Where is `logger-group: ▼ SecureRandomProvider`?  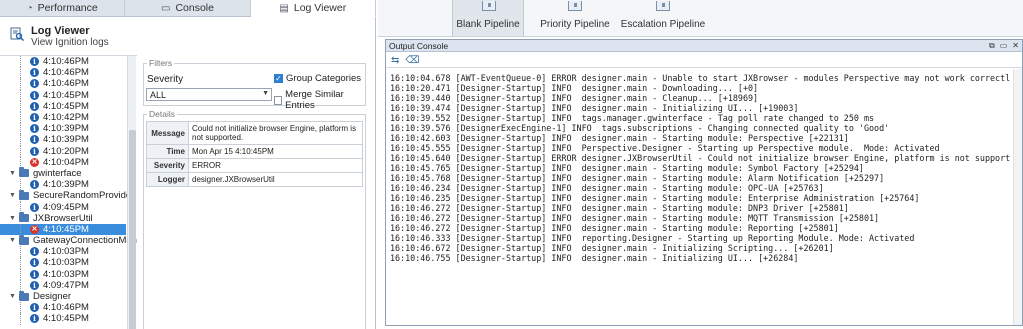 logger-group: ▼ SecureRandomProvider is located at coordinates (67, 195).